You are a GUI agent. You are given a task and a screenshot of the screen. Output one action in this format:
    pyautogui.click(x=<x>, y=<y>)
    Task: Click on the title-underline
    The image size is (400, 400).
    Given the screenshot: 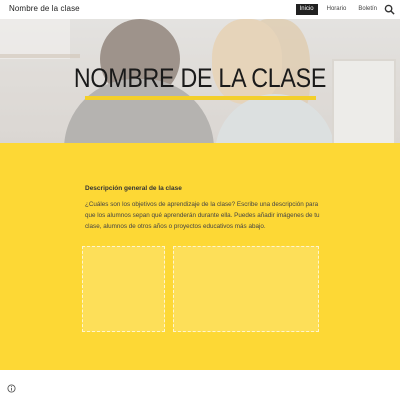 What is the action you would take?
    pyautogui.click(x=200, y=98)
    